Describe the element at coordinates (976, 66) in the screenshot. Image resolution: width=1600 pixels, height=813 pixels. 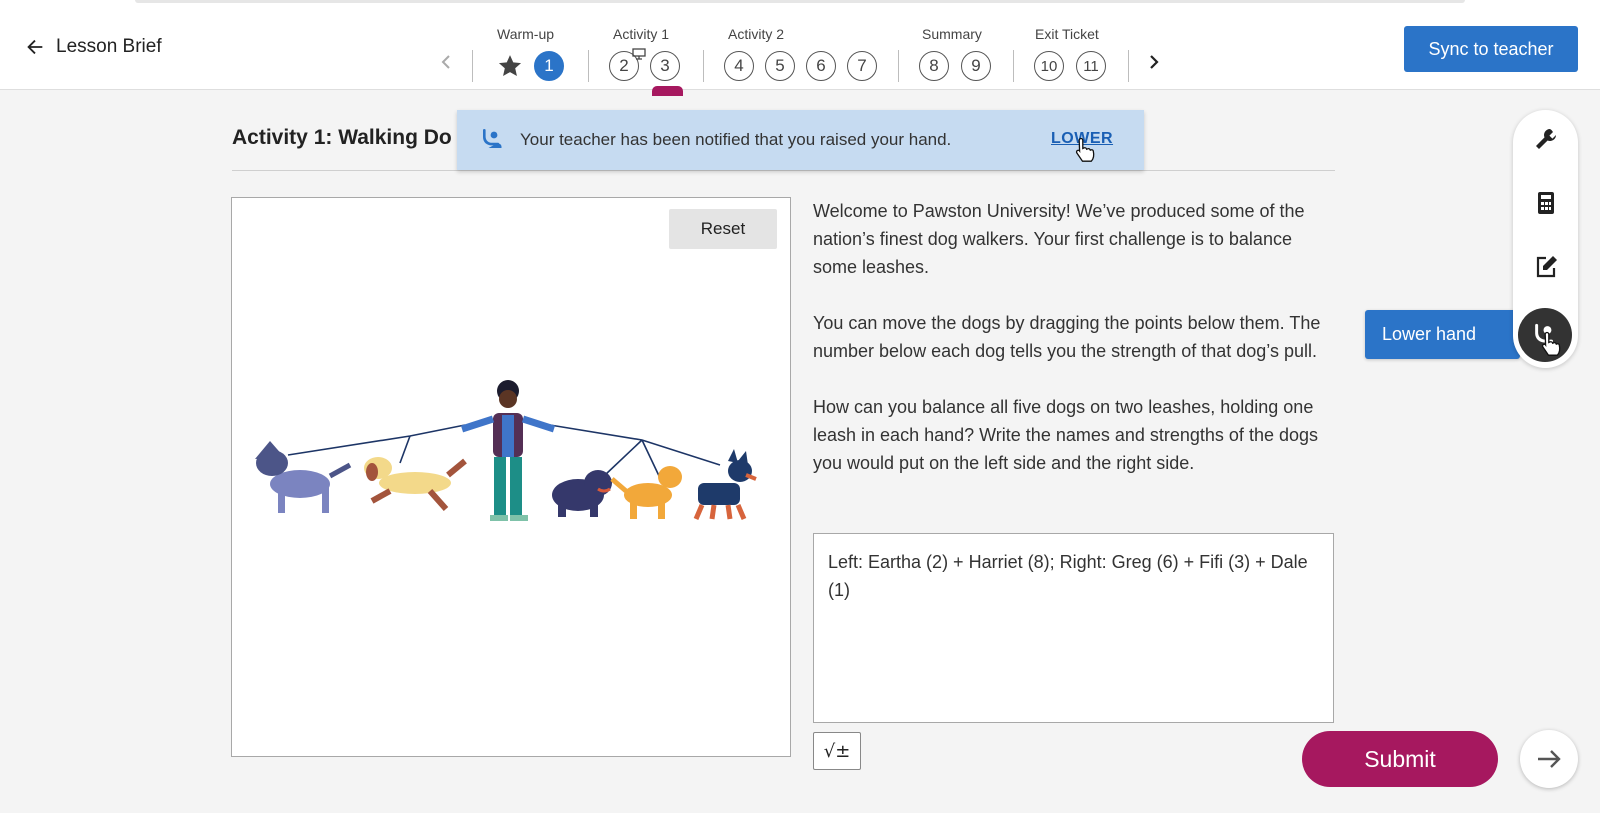
I see `step-9: 9` at that location.